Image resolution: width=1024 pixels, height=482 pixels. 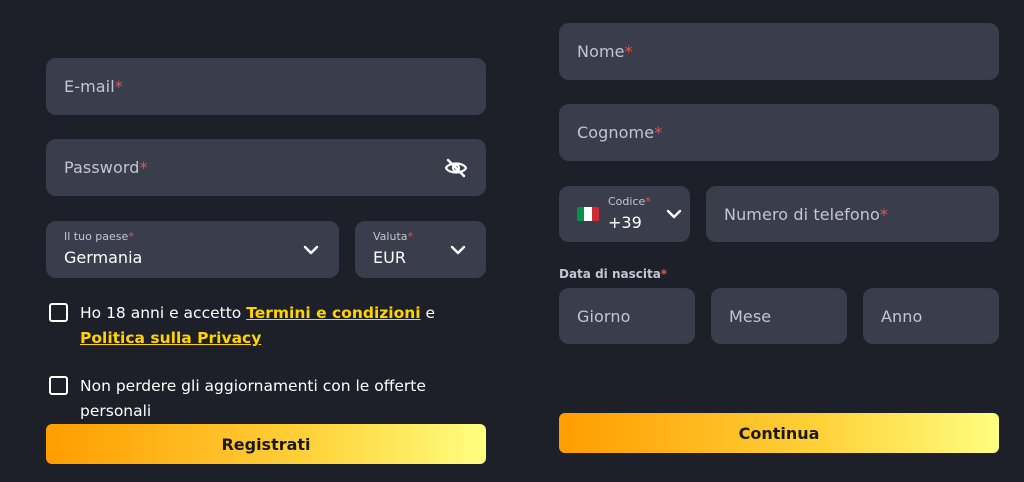 What do you see at coordinates (779, 51) in the screenshot?
I see `first-name-field: Nome*` at bounding box center [779, 51].